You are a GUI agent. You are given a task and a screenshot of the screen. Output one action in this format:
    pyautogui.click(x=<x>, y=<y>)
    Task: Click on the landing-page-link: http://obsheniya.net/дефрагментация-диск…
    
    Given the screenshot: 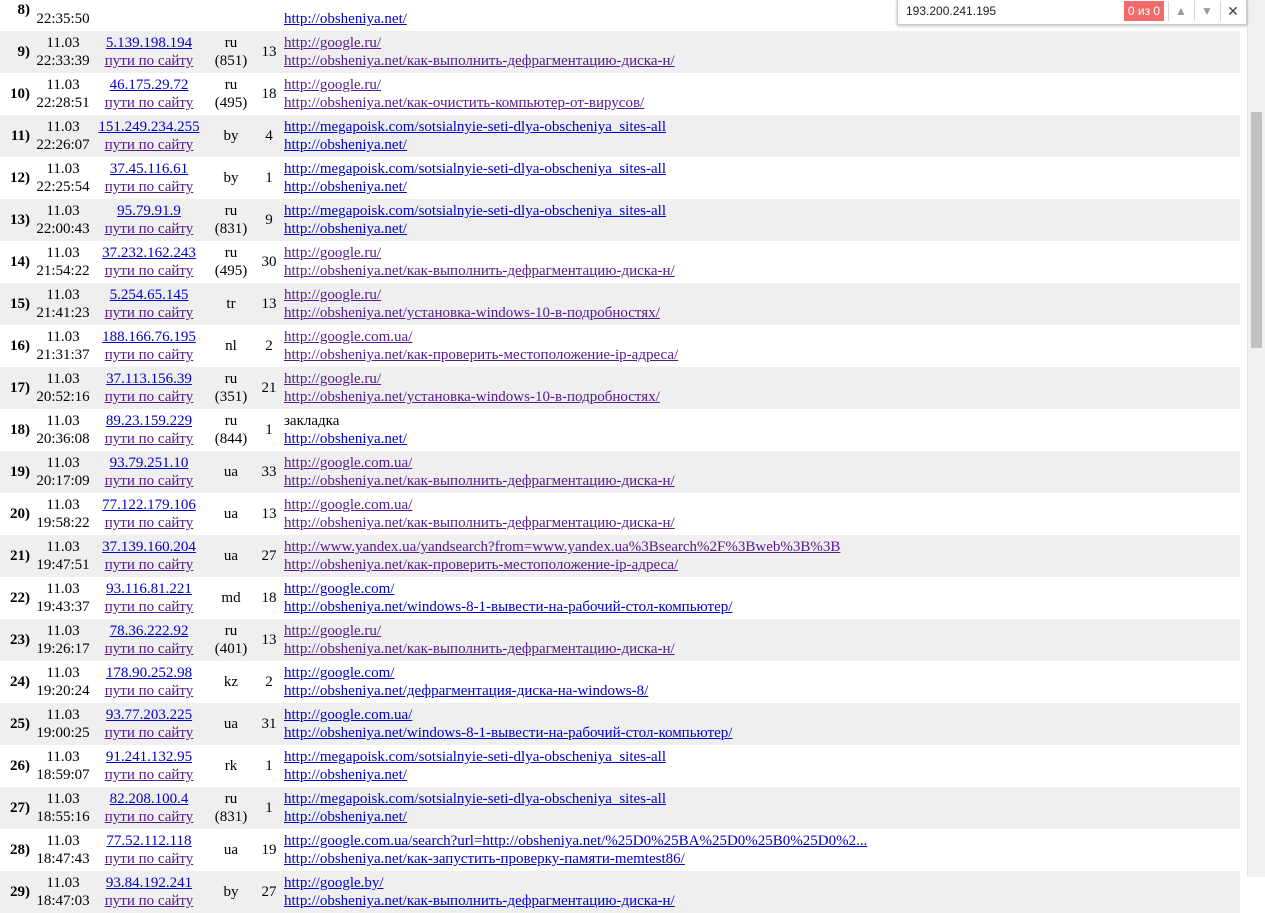 What is the action you would take?
    pyautogui.click(x=466, y=691)
    